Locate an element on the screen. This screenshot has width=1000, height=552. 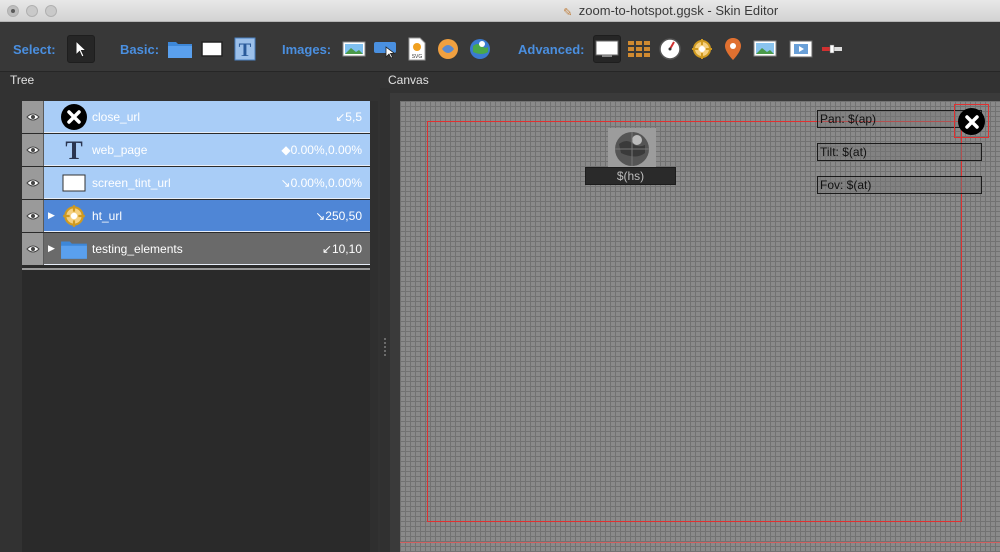
screen-icon is located at coordinates (607, 48).